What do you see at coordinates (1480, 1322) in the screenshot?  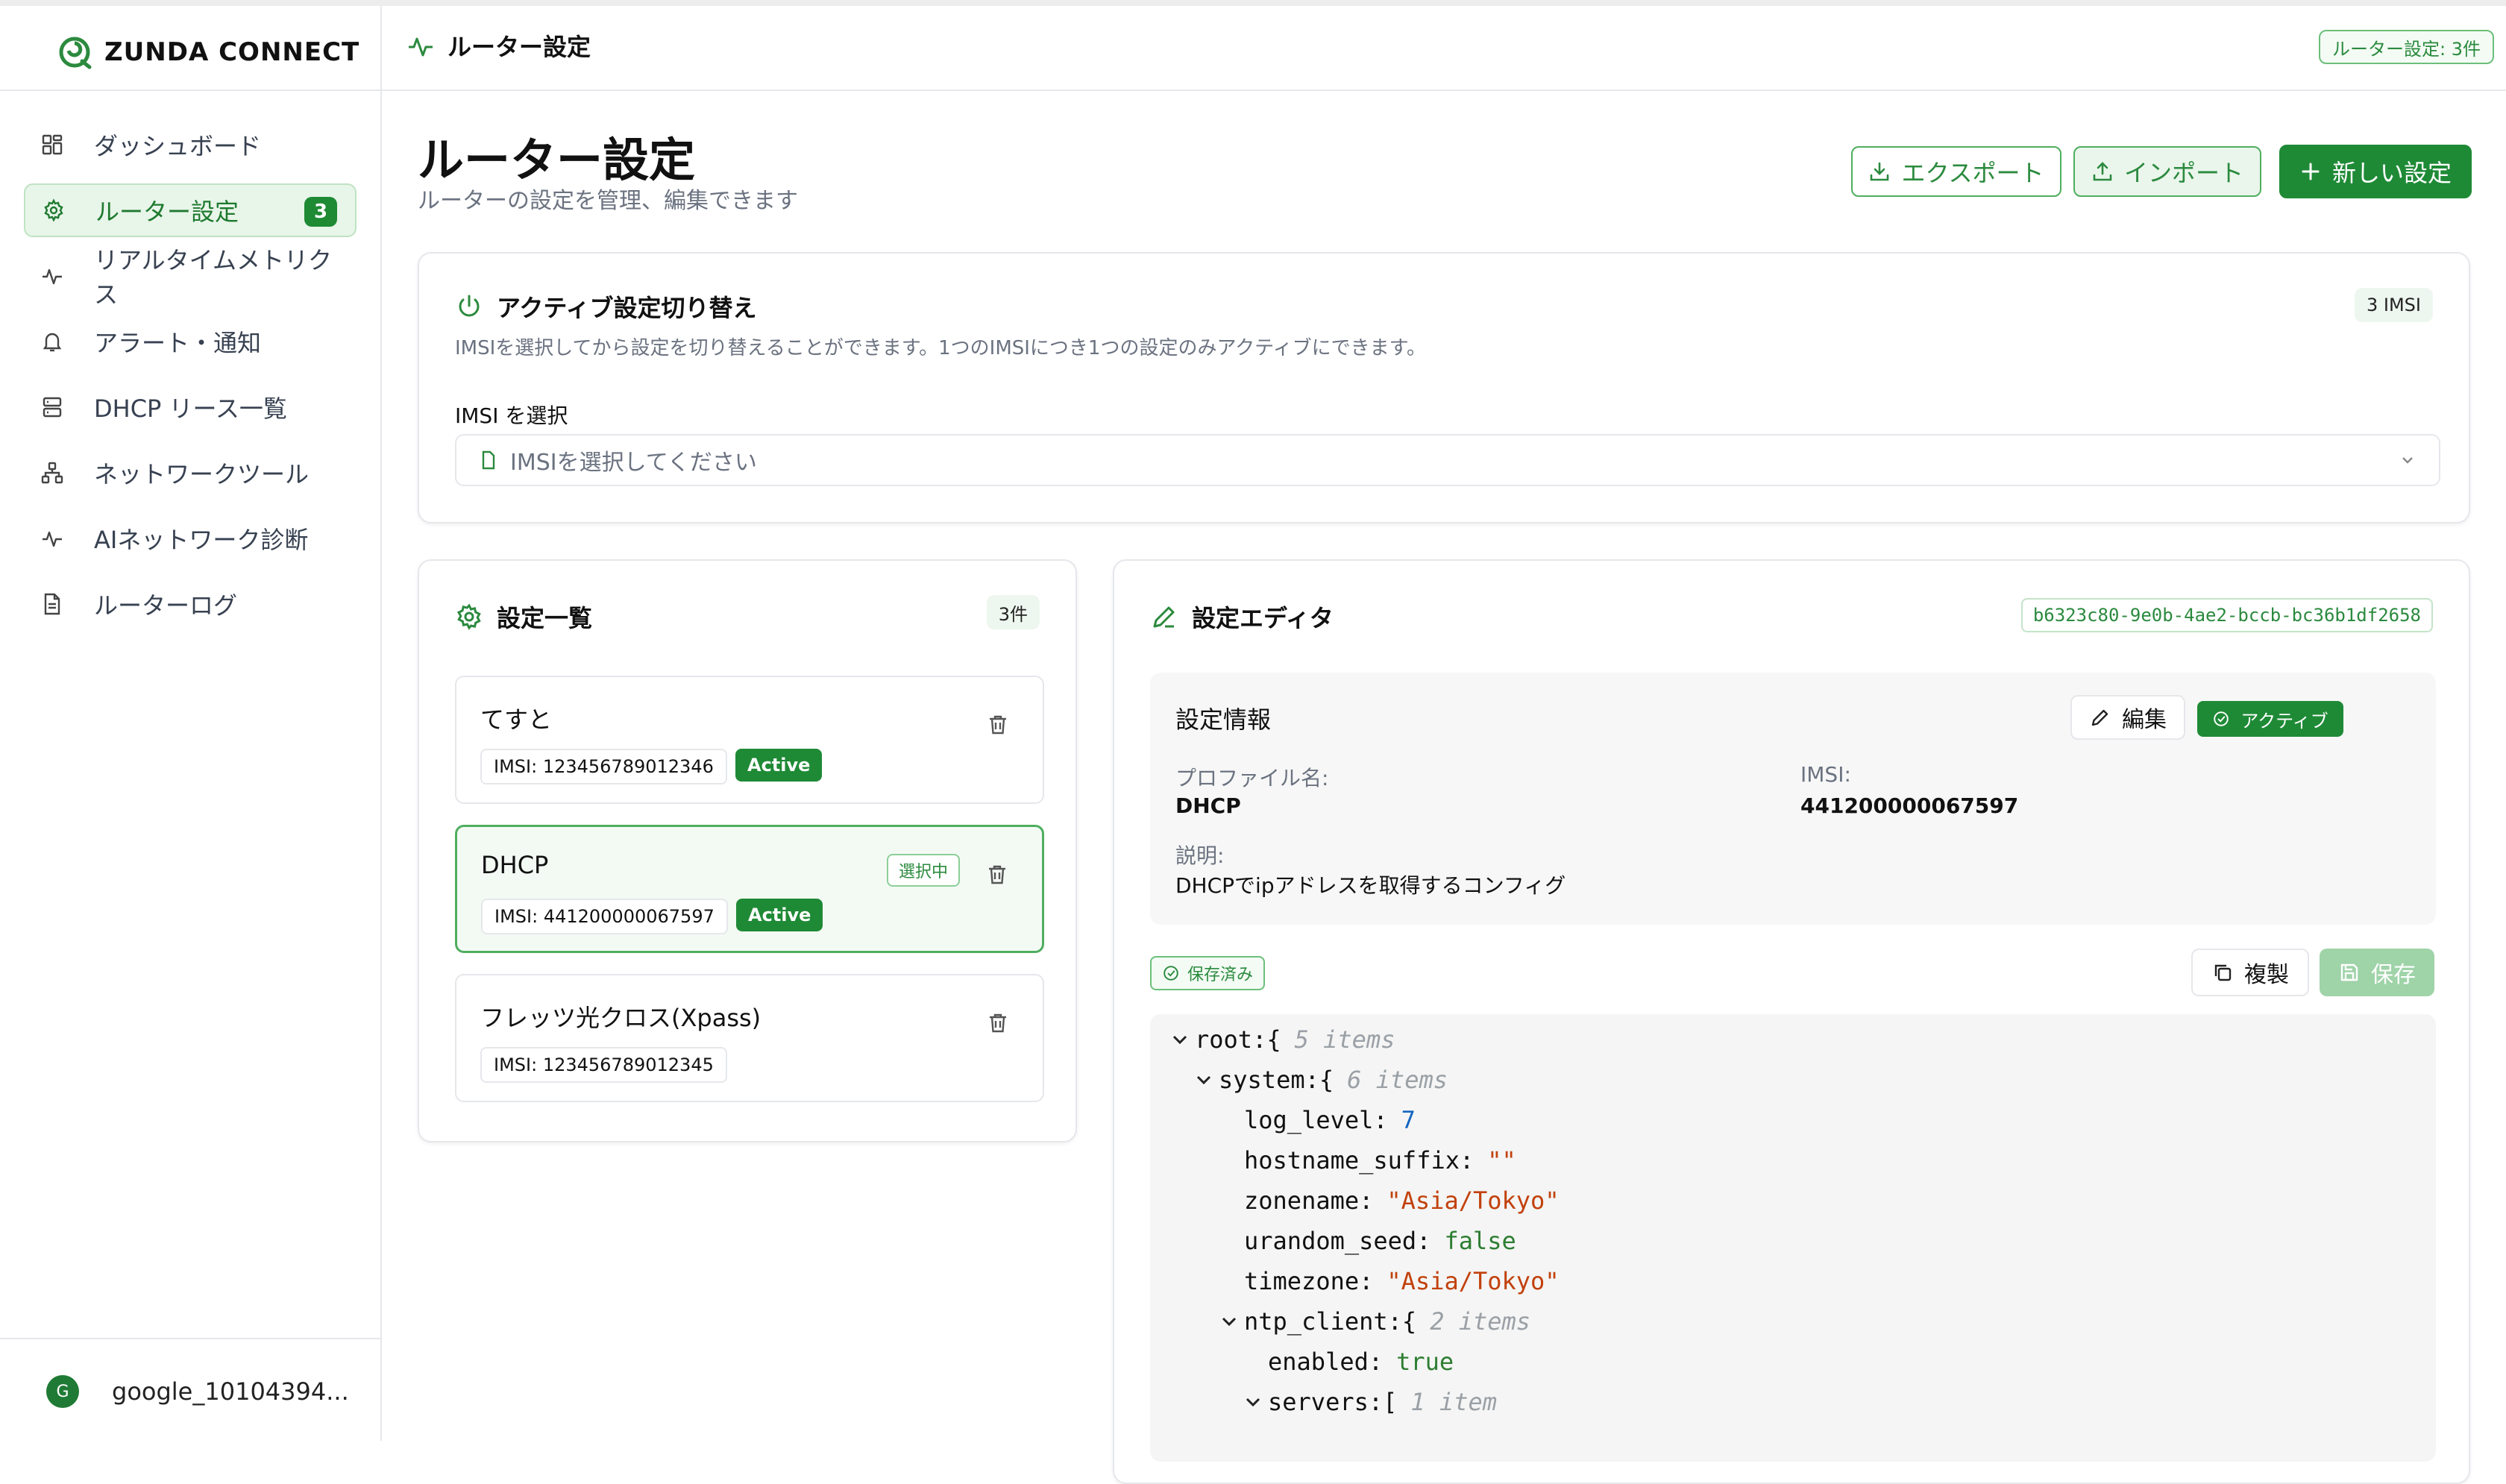 I see `json-count: 2 items` at bounding box center [1480, 1322].